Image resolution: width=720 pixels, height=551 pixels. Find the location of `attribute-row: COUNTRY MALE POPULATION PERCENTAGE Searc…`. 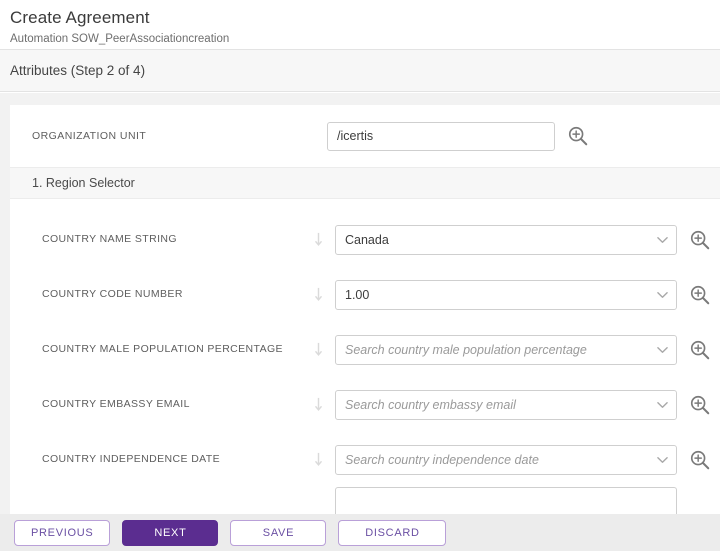

attribute-row: COUNTRY MALE POPULATION PERCENTAGE Searc… is located at coordinates (365, 349).